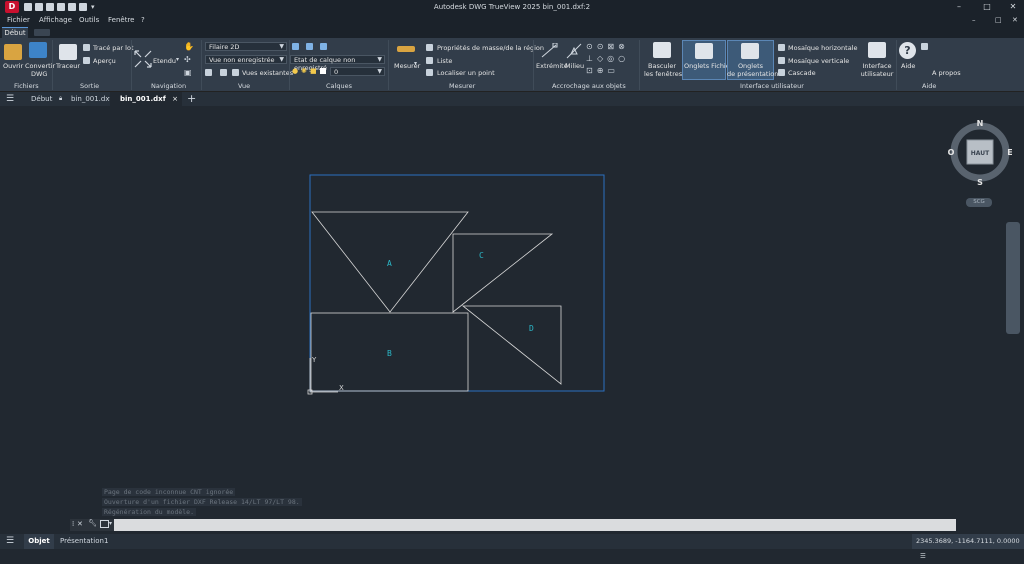  Describe the element at coordinates (68, 66) in the screenshot. I see `plotter-button: Traceur` at that location.